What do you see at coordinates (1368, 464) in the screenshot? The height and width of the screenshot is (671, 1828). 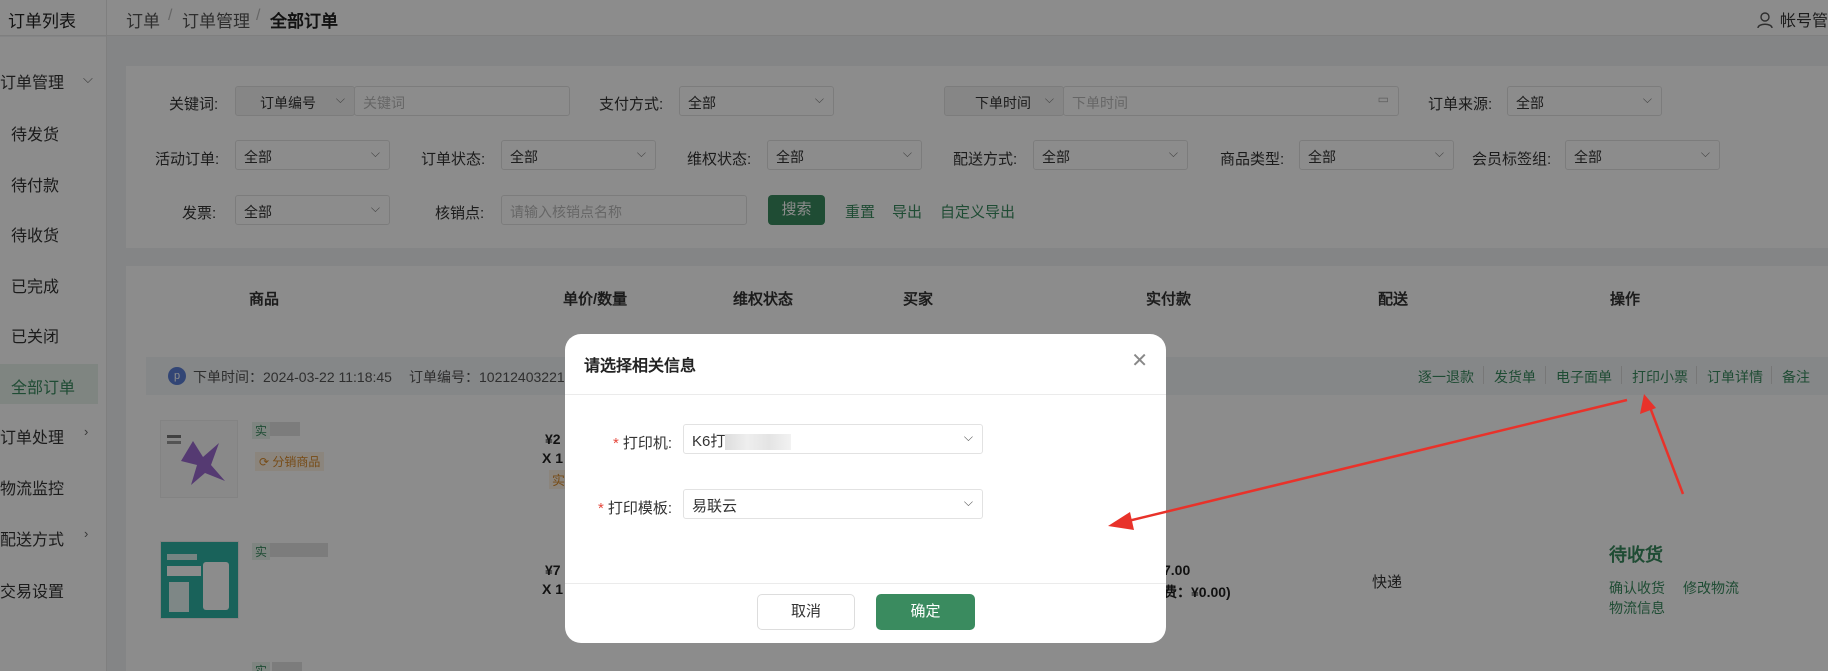 I see `arrow-to-dialog` at bounding box center [1368, 464].